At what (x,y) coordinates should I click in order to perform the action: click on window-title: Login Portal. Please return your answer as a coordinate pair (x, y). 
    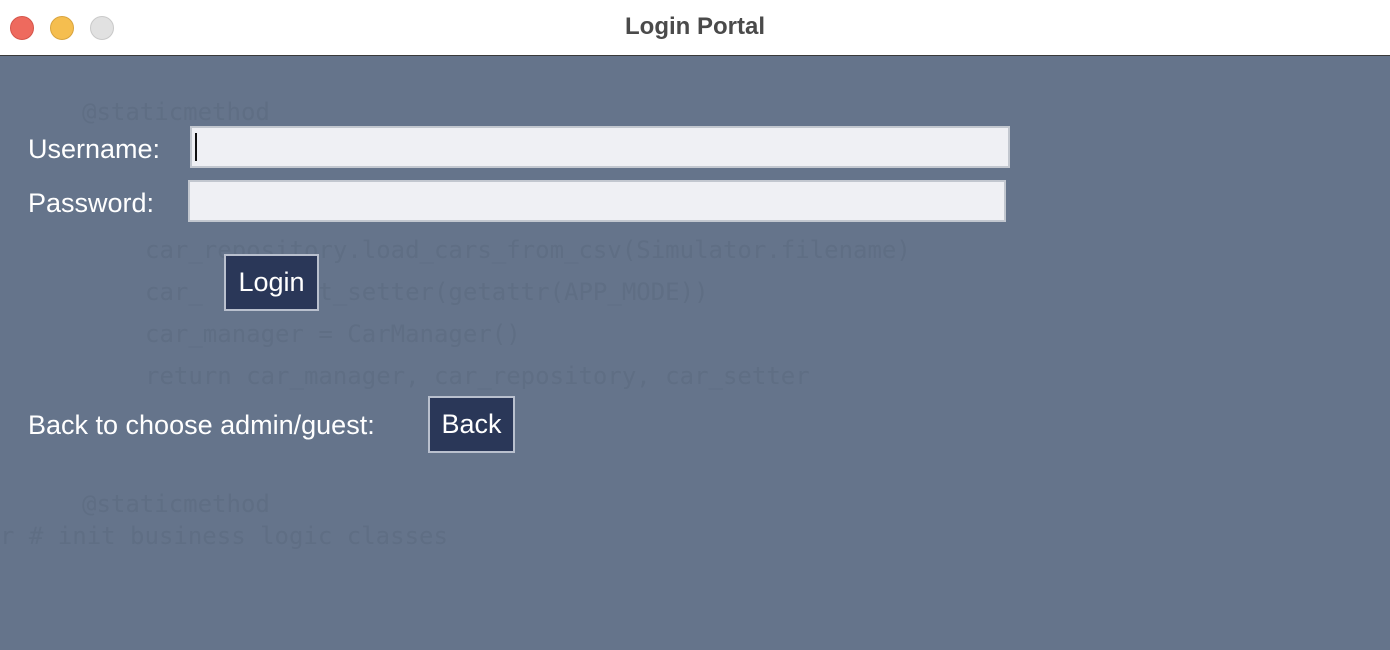
    Looking at the image, I should click on (695, 26).